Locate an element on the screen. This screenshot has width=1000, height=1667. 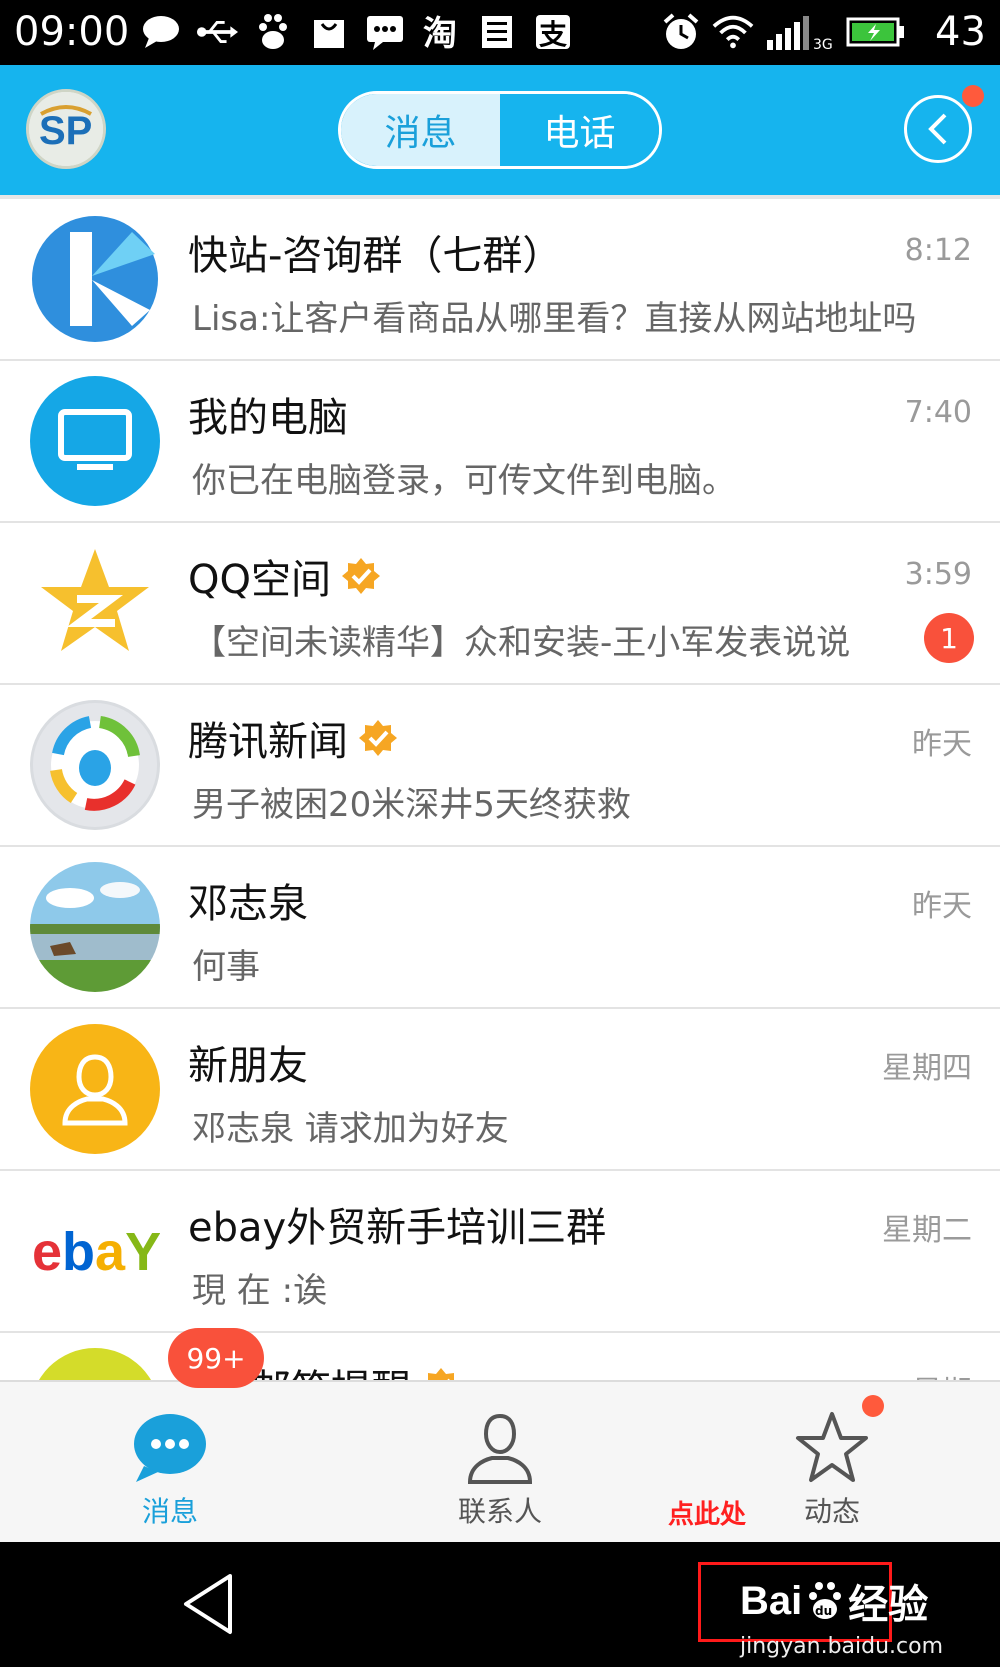
baidu-jingyan-watermark: Bai du 经验 jingyan.baidu.com is located at coordinates (842, 1616).